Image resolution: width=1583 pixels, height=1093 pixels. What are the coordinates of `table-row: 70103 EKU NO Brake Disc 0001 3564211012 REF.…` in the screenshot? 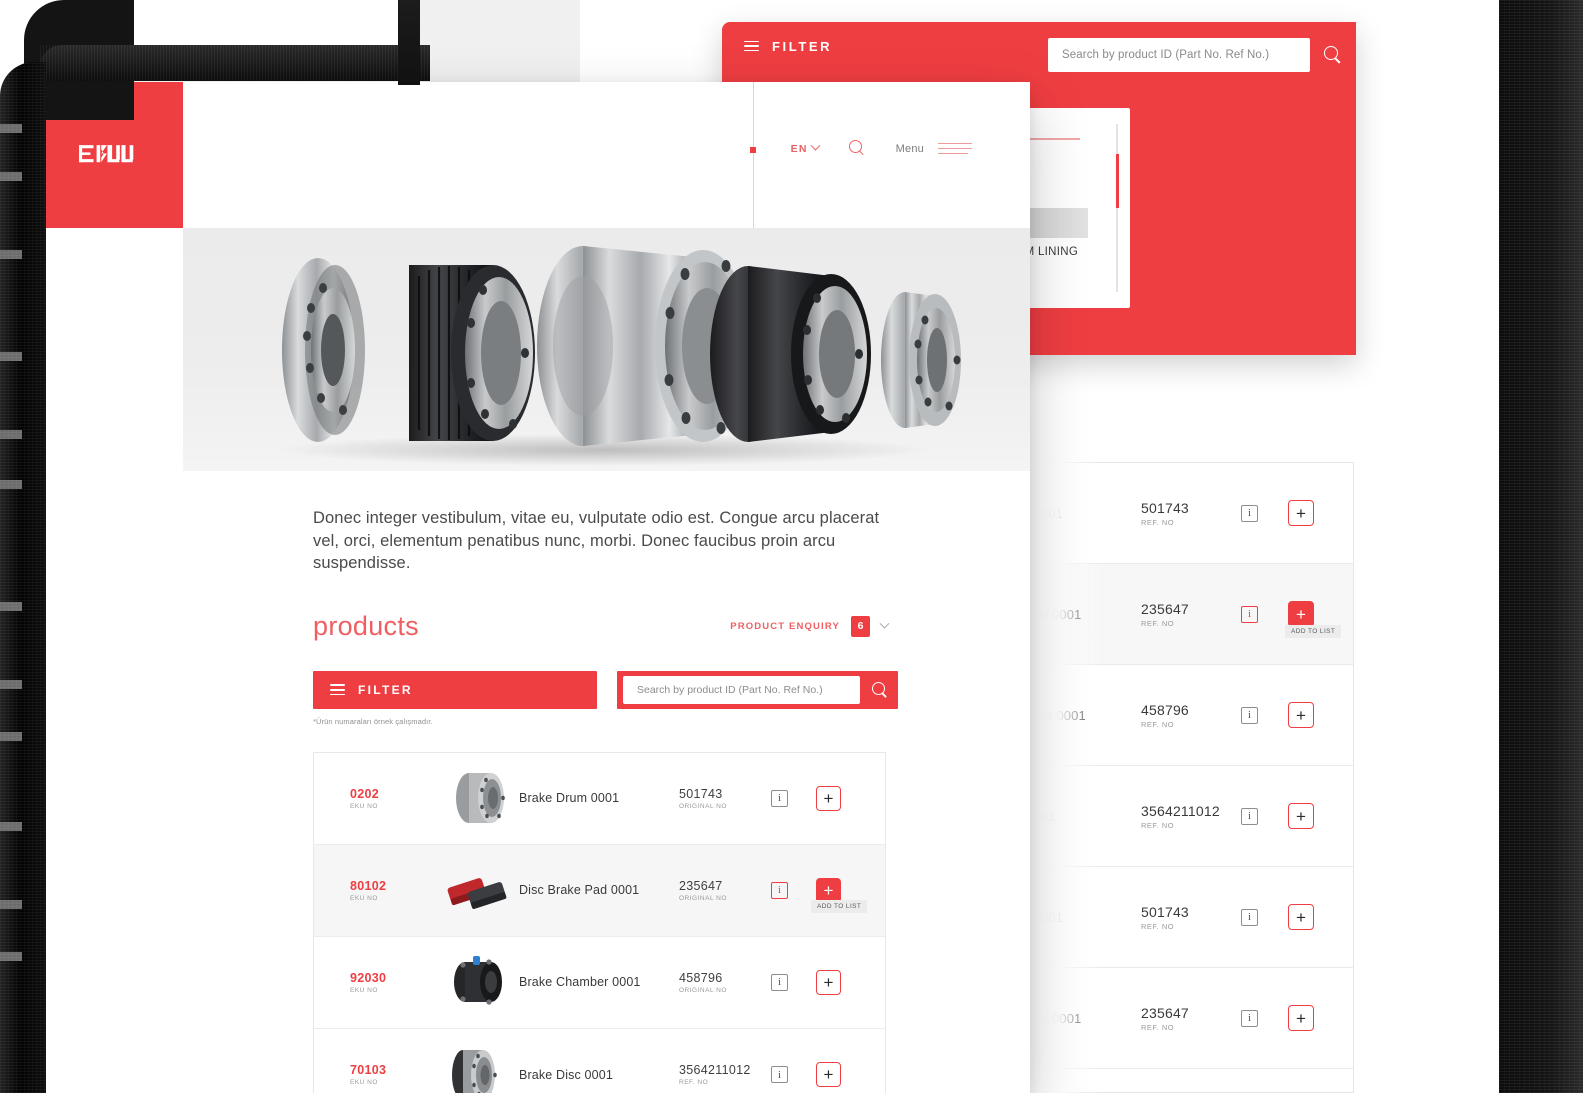 It's located at (599, 1061).